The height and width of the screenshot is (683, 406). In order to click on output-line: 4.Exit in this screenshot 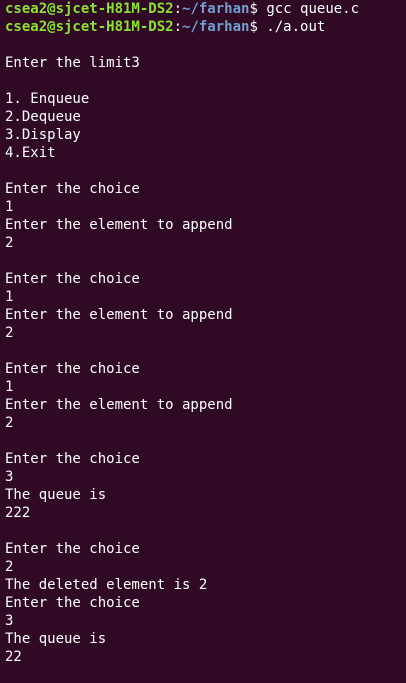, I will do `click(30, 153)`.